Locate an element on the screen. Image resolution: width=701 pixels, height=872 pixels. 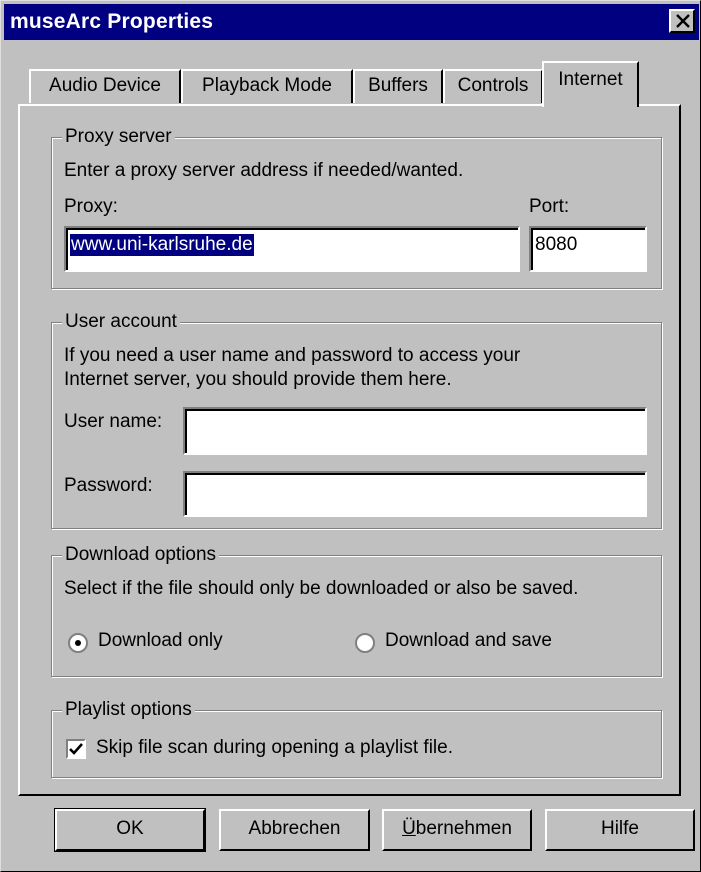
title-bar: museArc Properties is located at coordinates (351, 22).